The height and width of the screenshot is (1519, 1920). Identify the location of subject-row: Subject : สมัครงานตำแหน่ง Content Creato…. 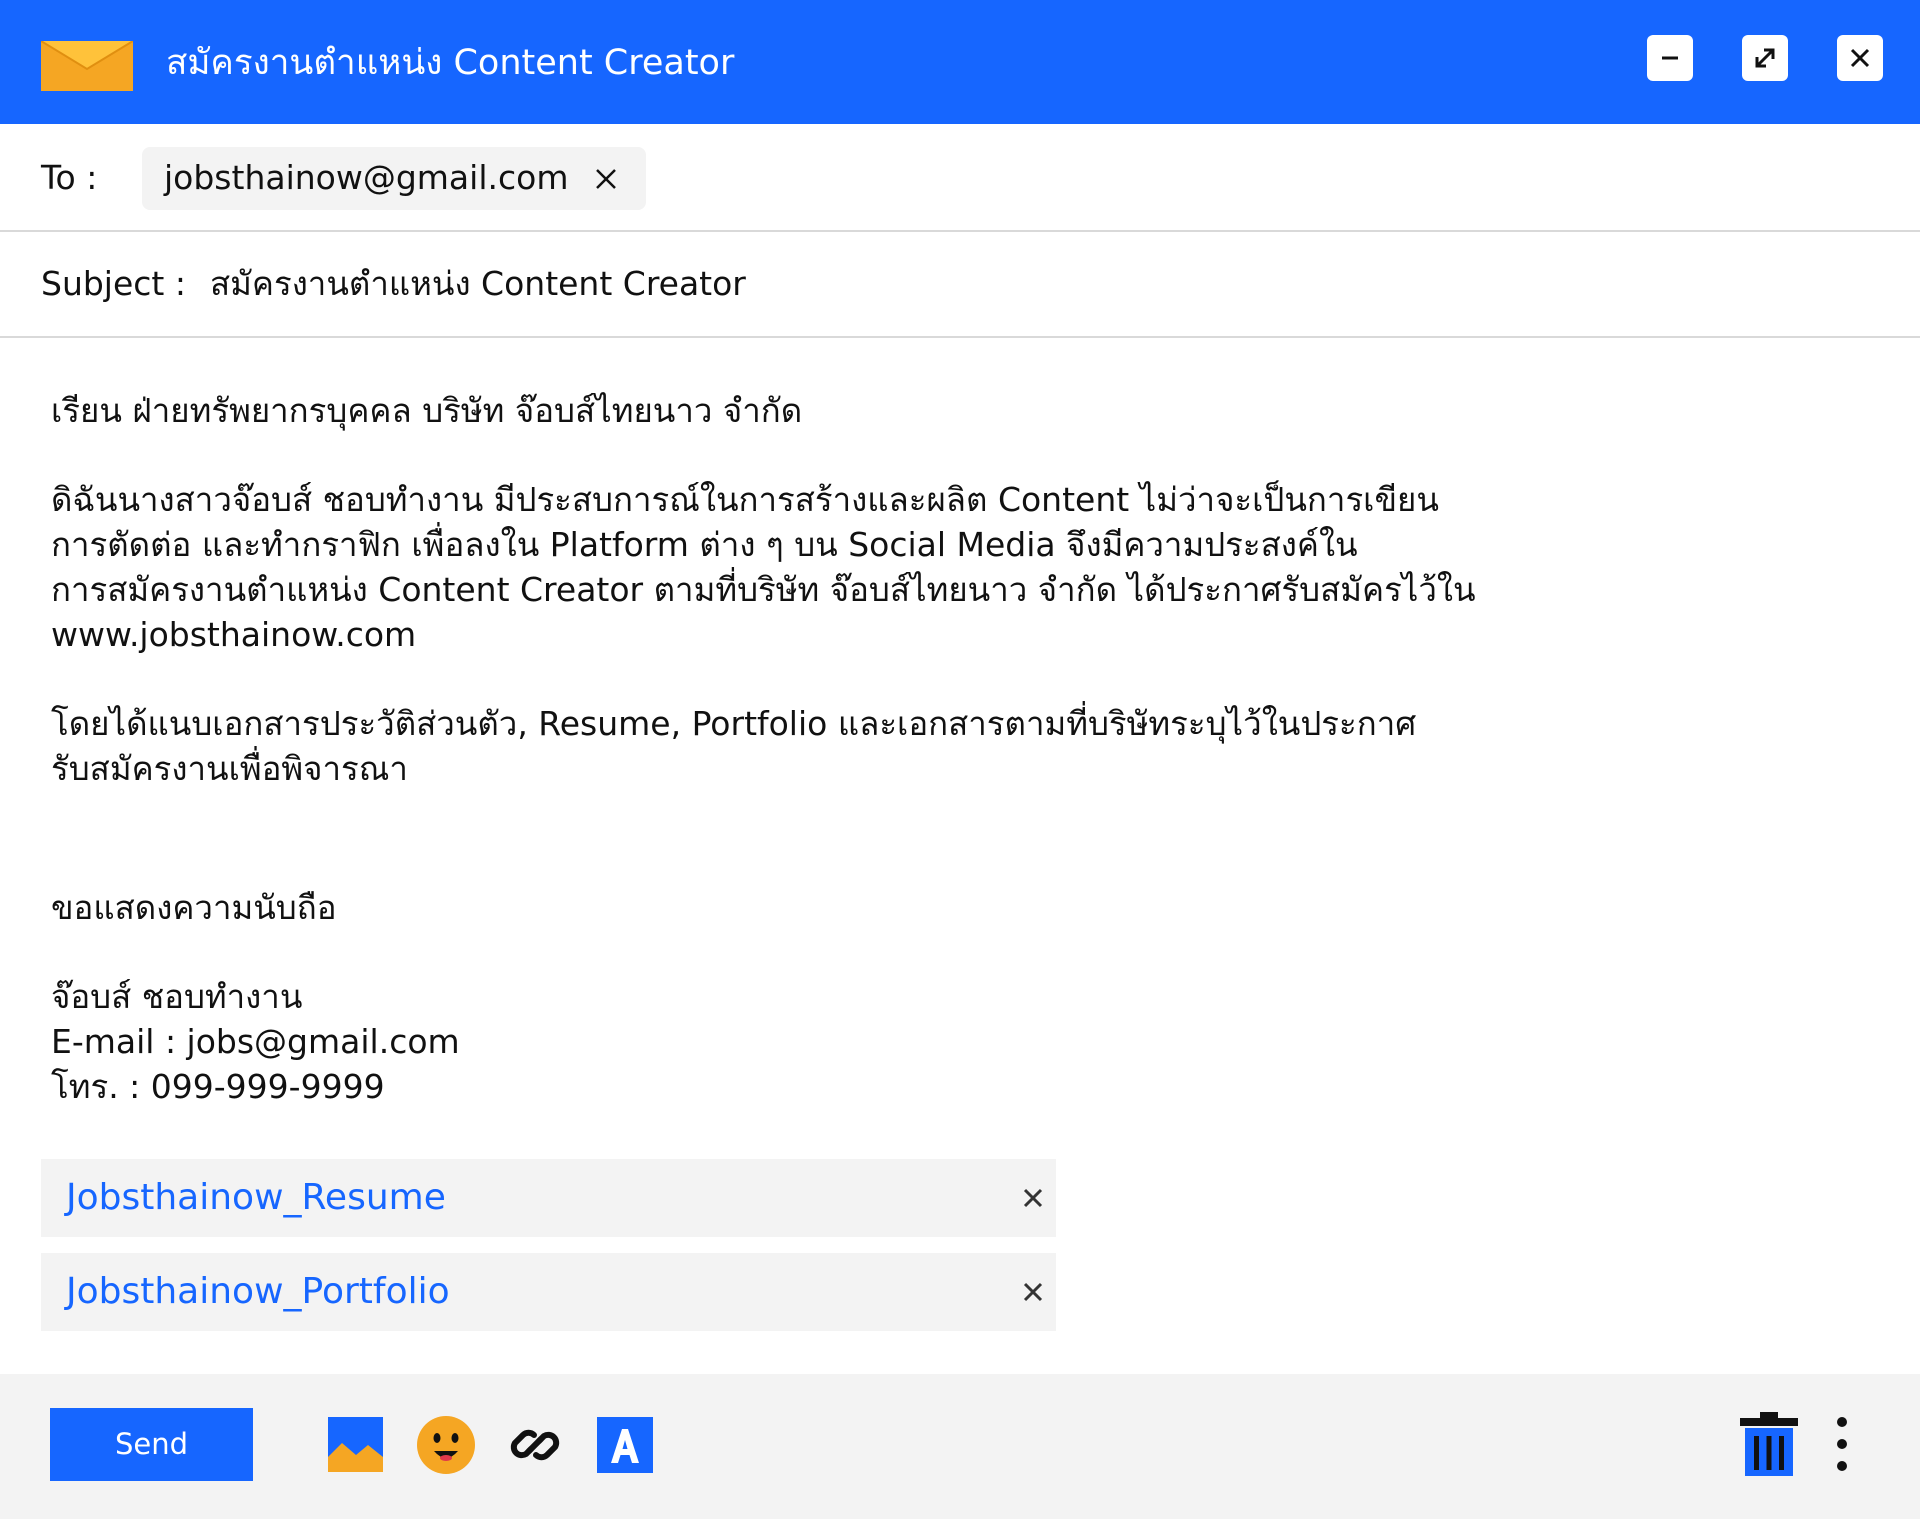
(960, 285).